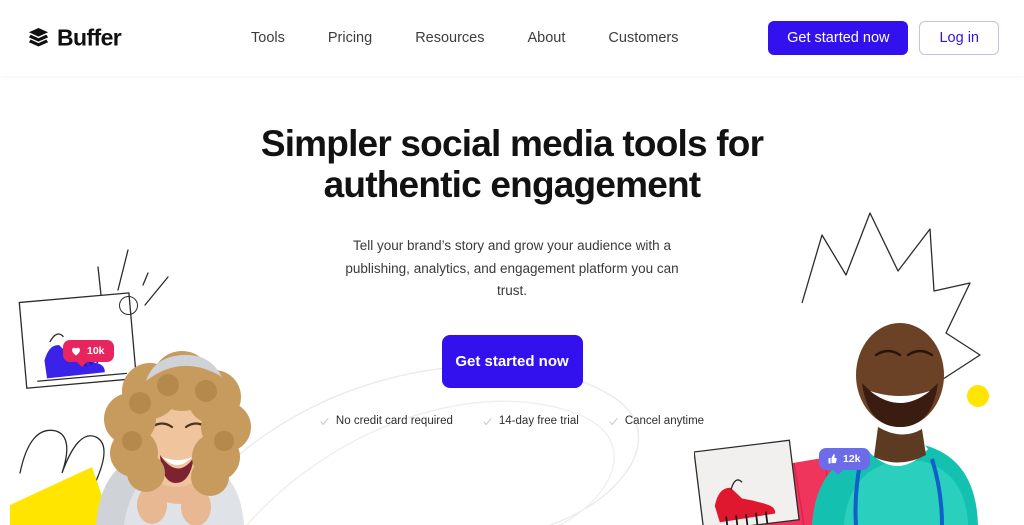 The height and width of the screenshot is (525, 1024). Describe the element at coordinates (538, 421) in the screenshot. I see `trust-label: 14-day free trial` at that location.